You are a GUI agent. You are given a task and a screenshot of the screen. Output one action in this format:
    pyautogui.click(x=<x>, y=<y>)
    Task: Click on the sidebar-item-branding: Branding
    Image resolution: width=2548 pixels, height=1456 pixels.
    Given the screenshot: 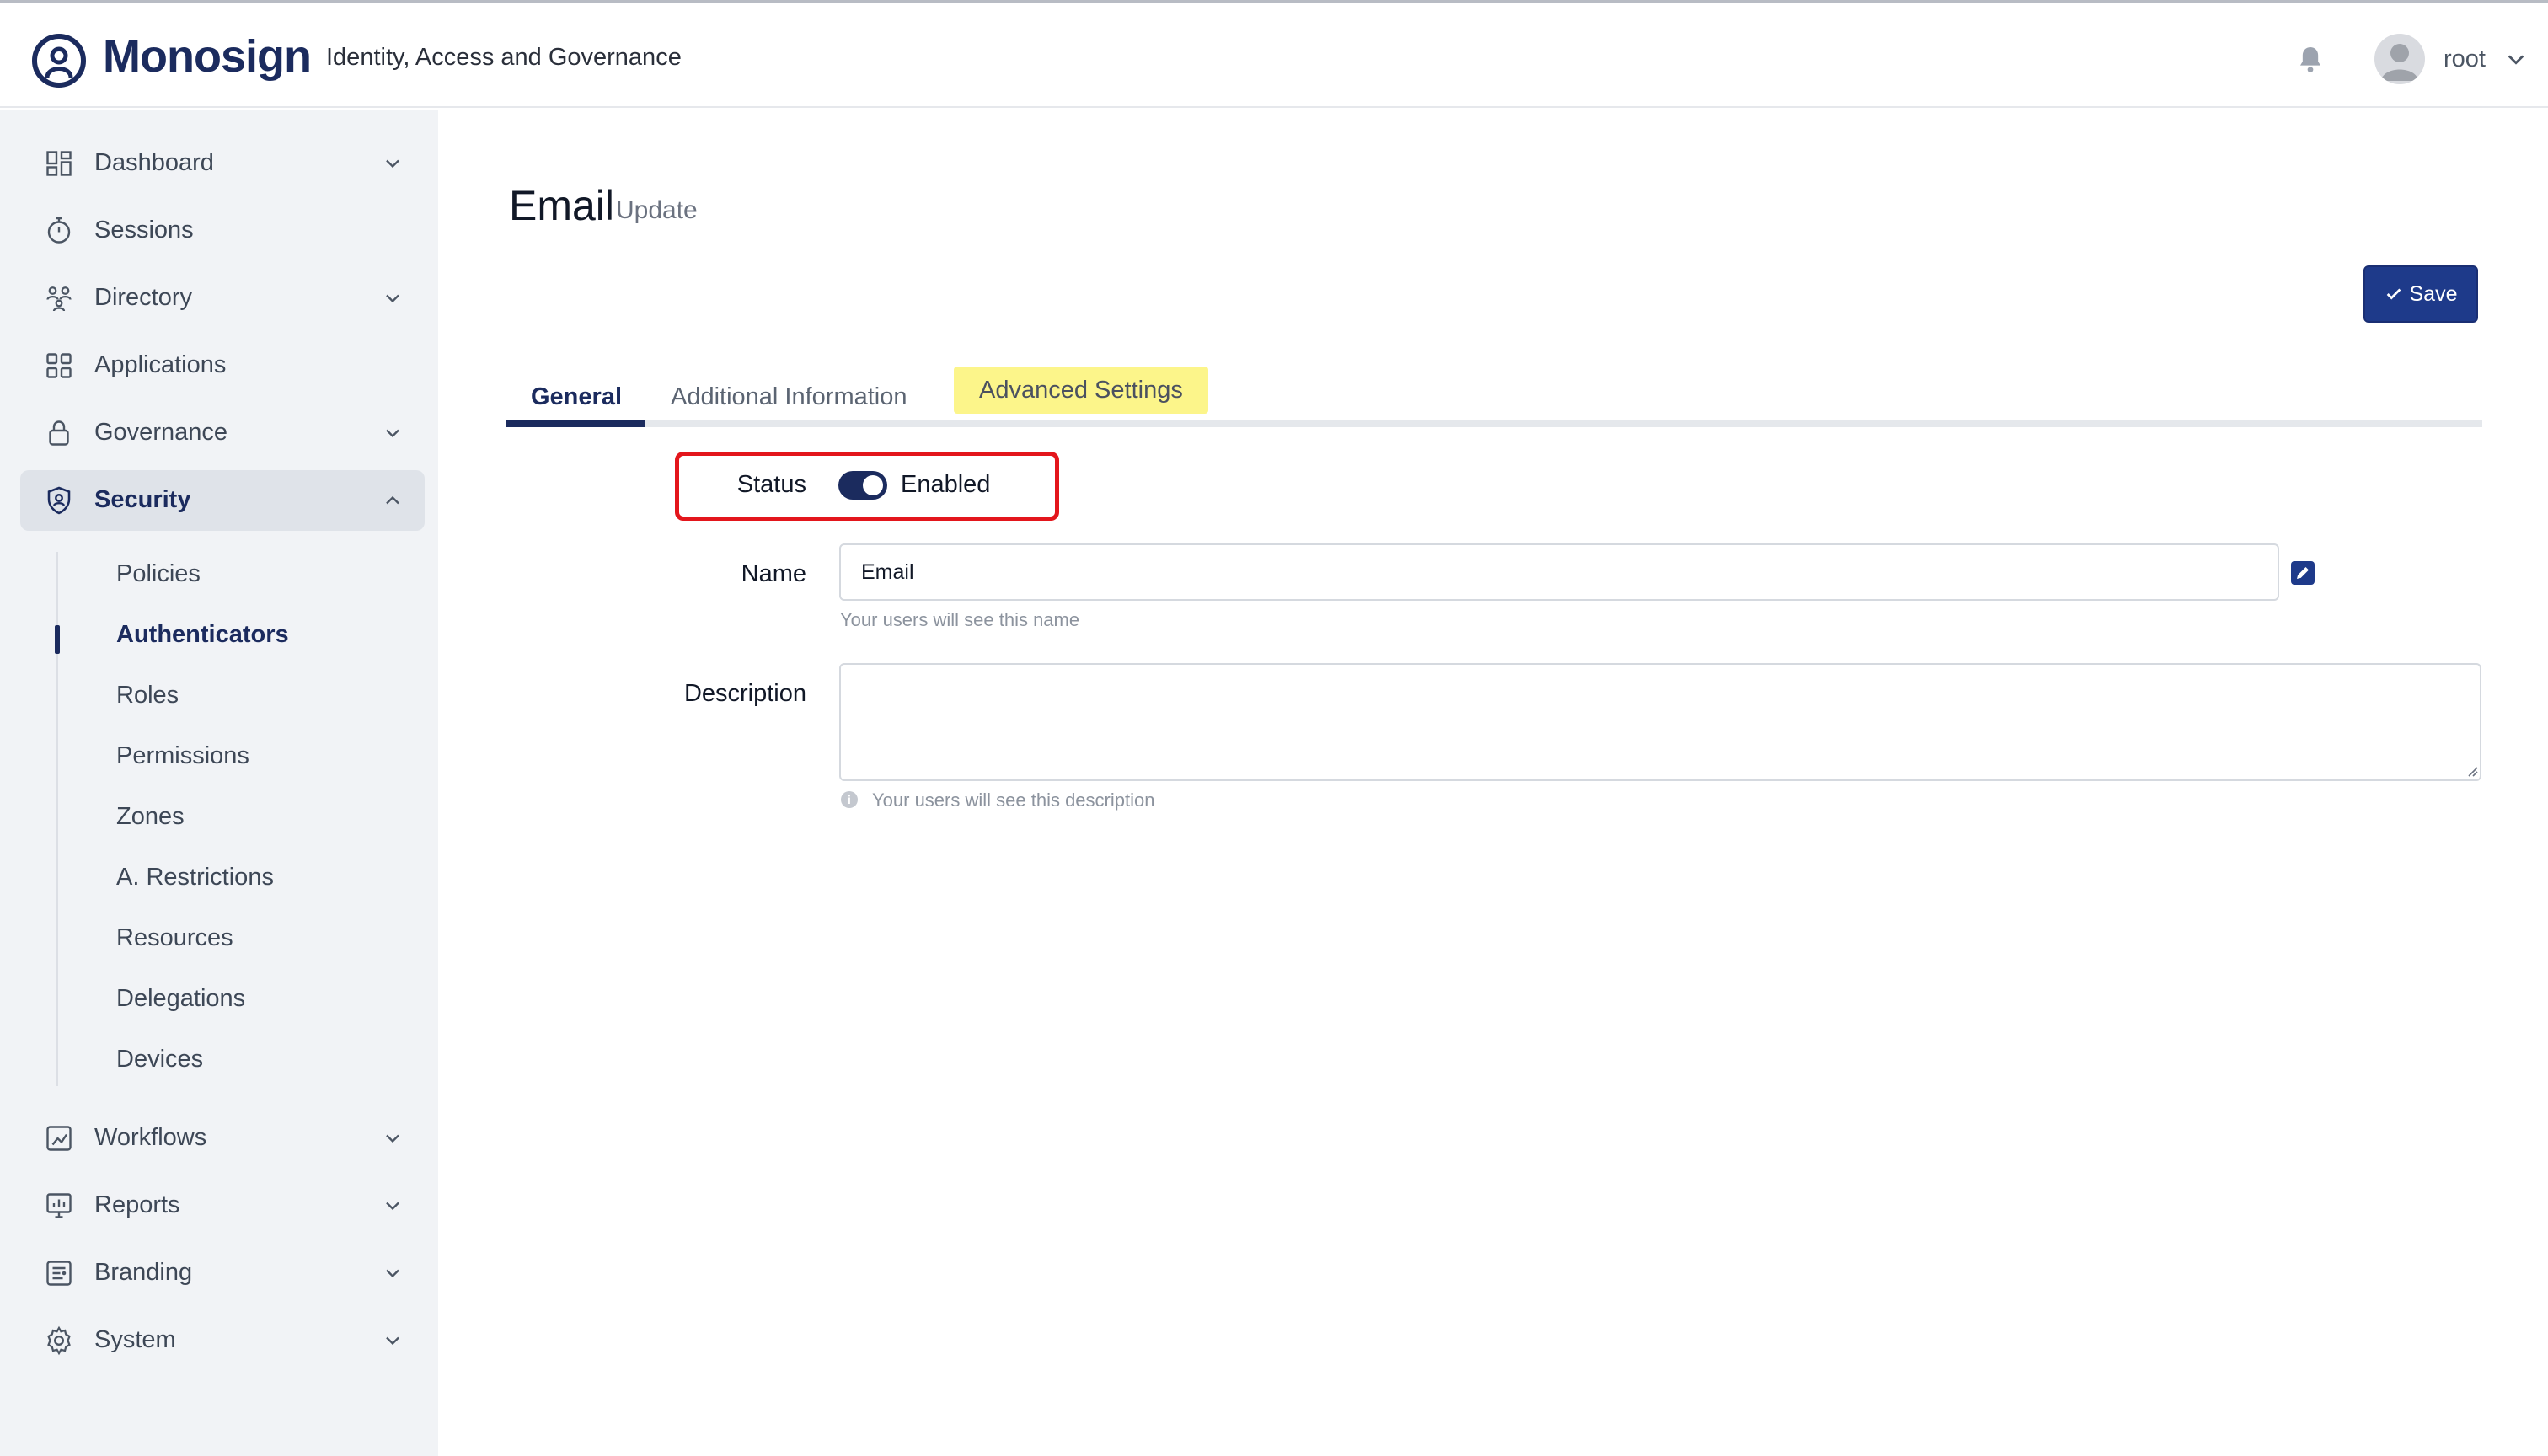 What is the action you would take?
    pyautogui.click(x=222, y=1273)
    